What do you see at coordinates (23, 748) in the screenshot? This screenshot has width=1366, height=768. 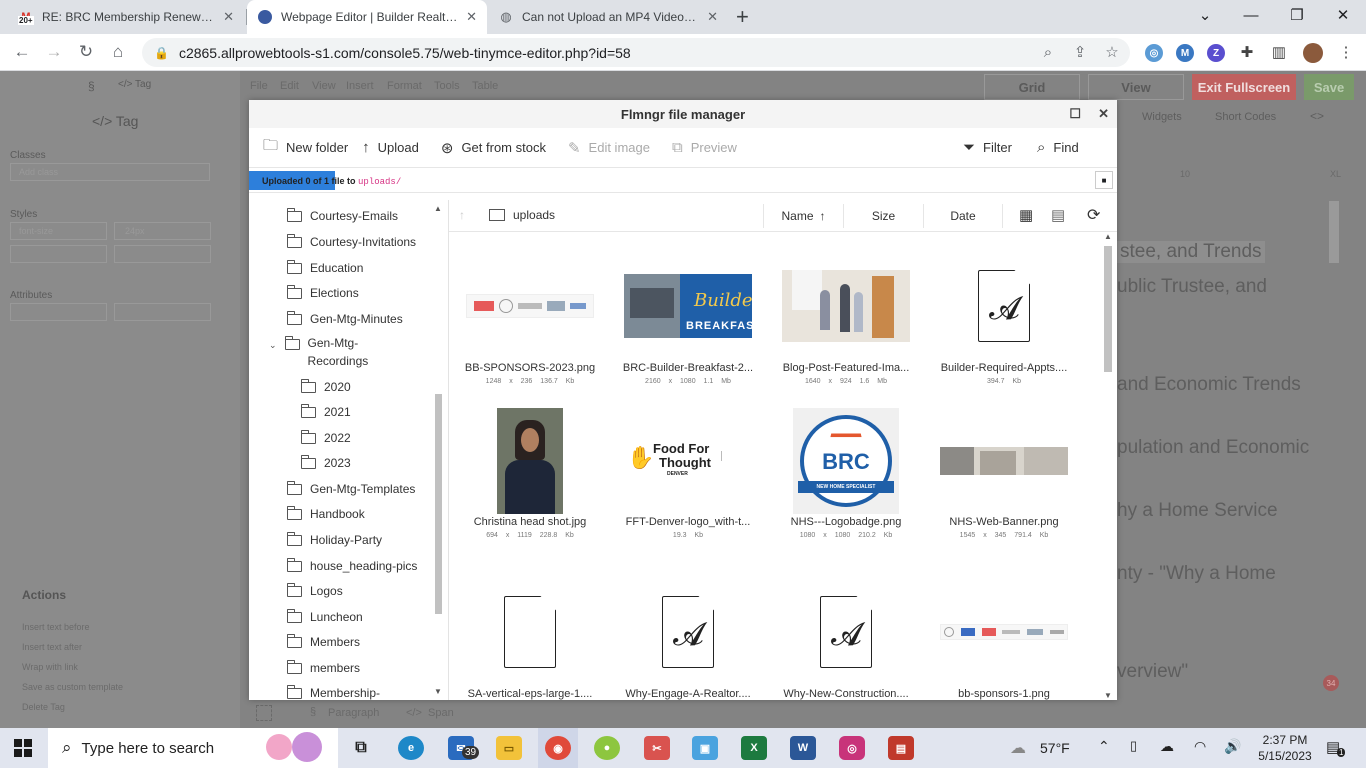 I see `windows-start-icon` at bounding box center [23, 748].